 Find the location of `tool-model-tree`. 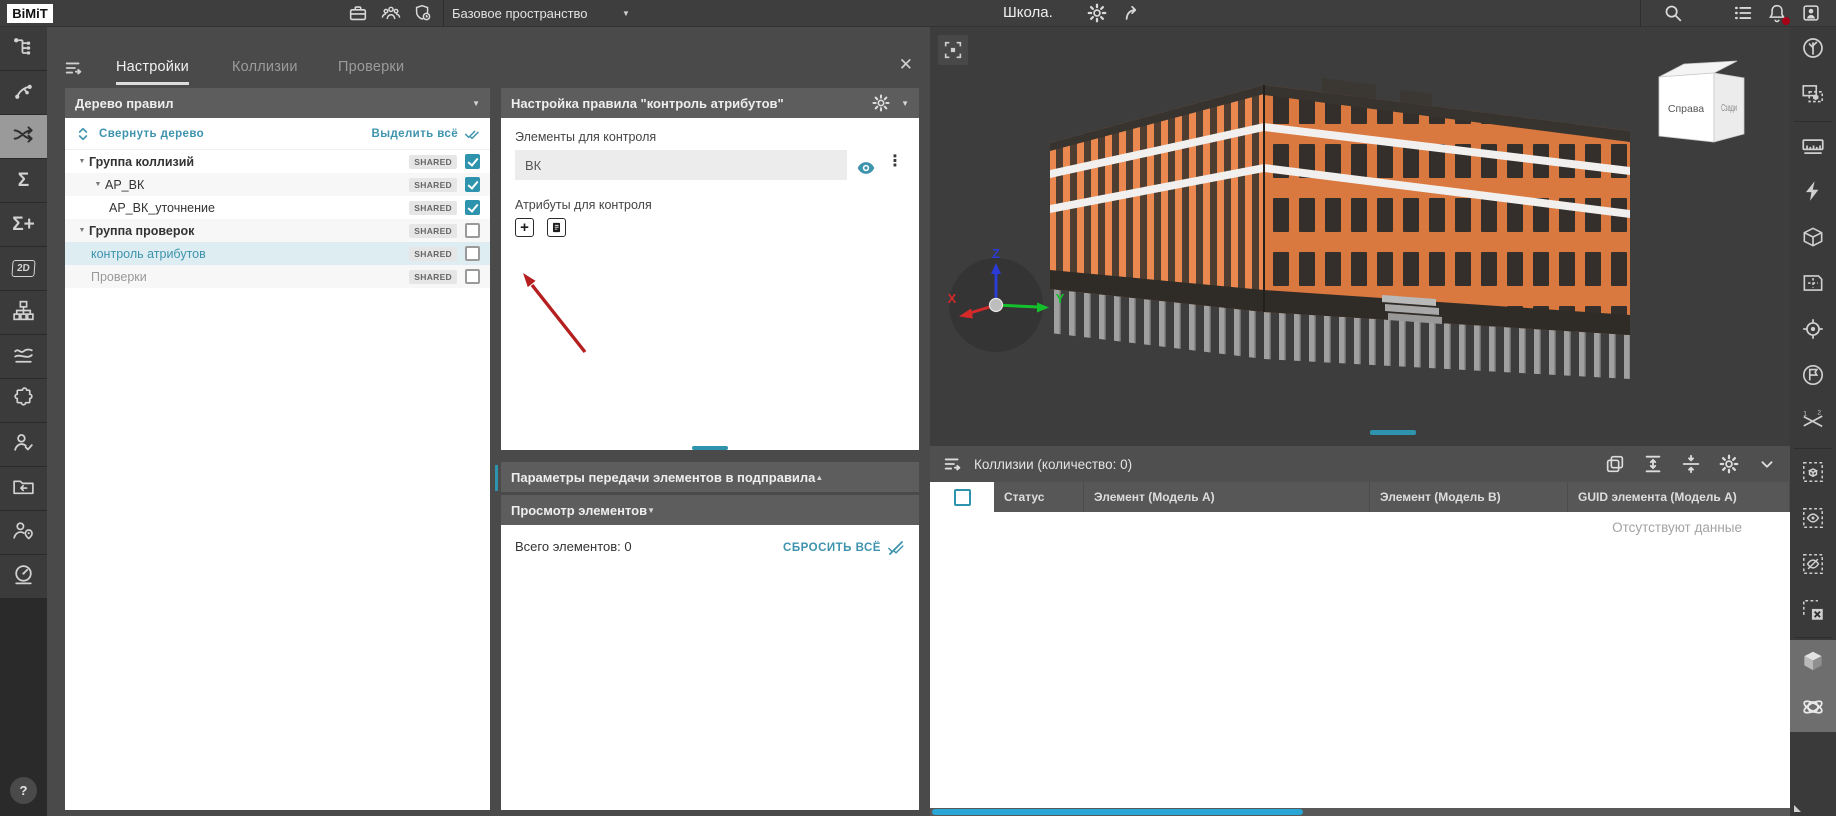

tool-model-tree is located at coordinates (23, 49).